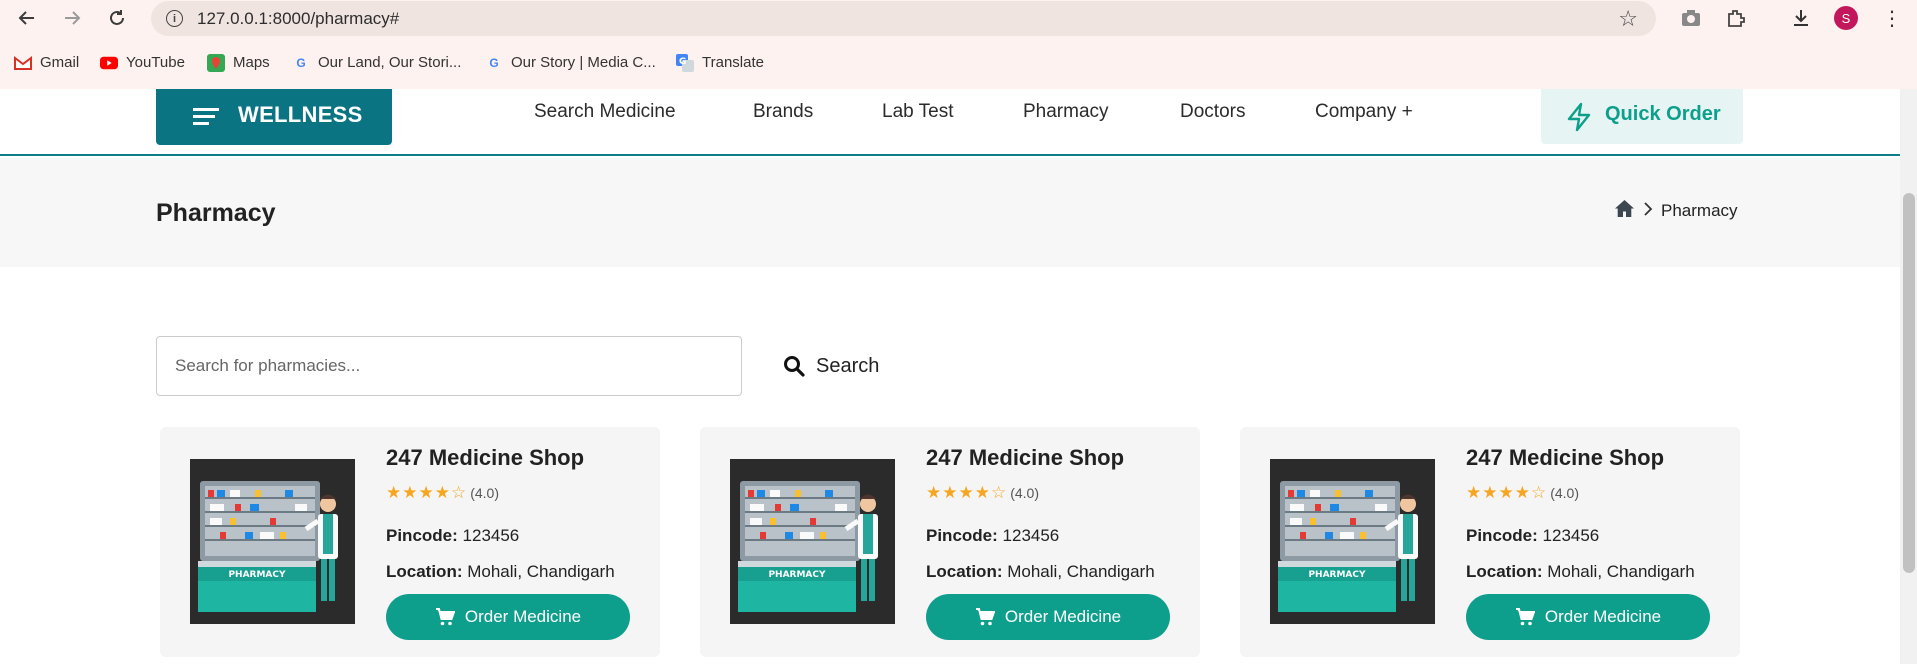 Image resolution: width=1917 pixels, height=664 pixels. I want to click on nav-lab-test: Lab Test, so click(917, 112).